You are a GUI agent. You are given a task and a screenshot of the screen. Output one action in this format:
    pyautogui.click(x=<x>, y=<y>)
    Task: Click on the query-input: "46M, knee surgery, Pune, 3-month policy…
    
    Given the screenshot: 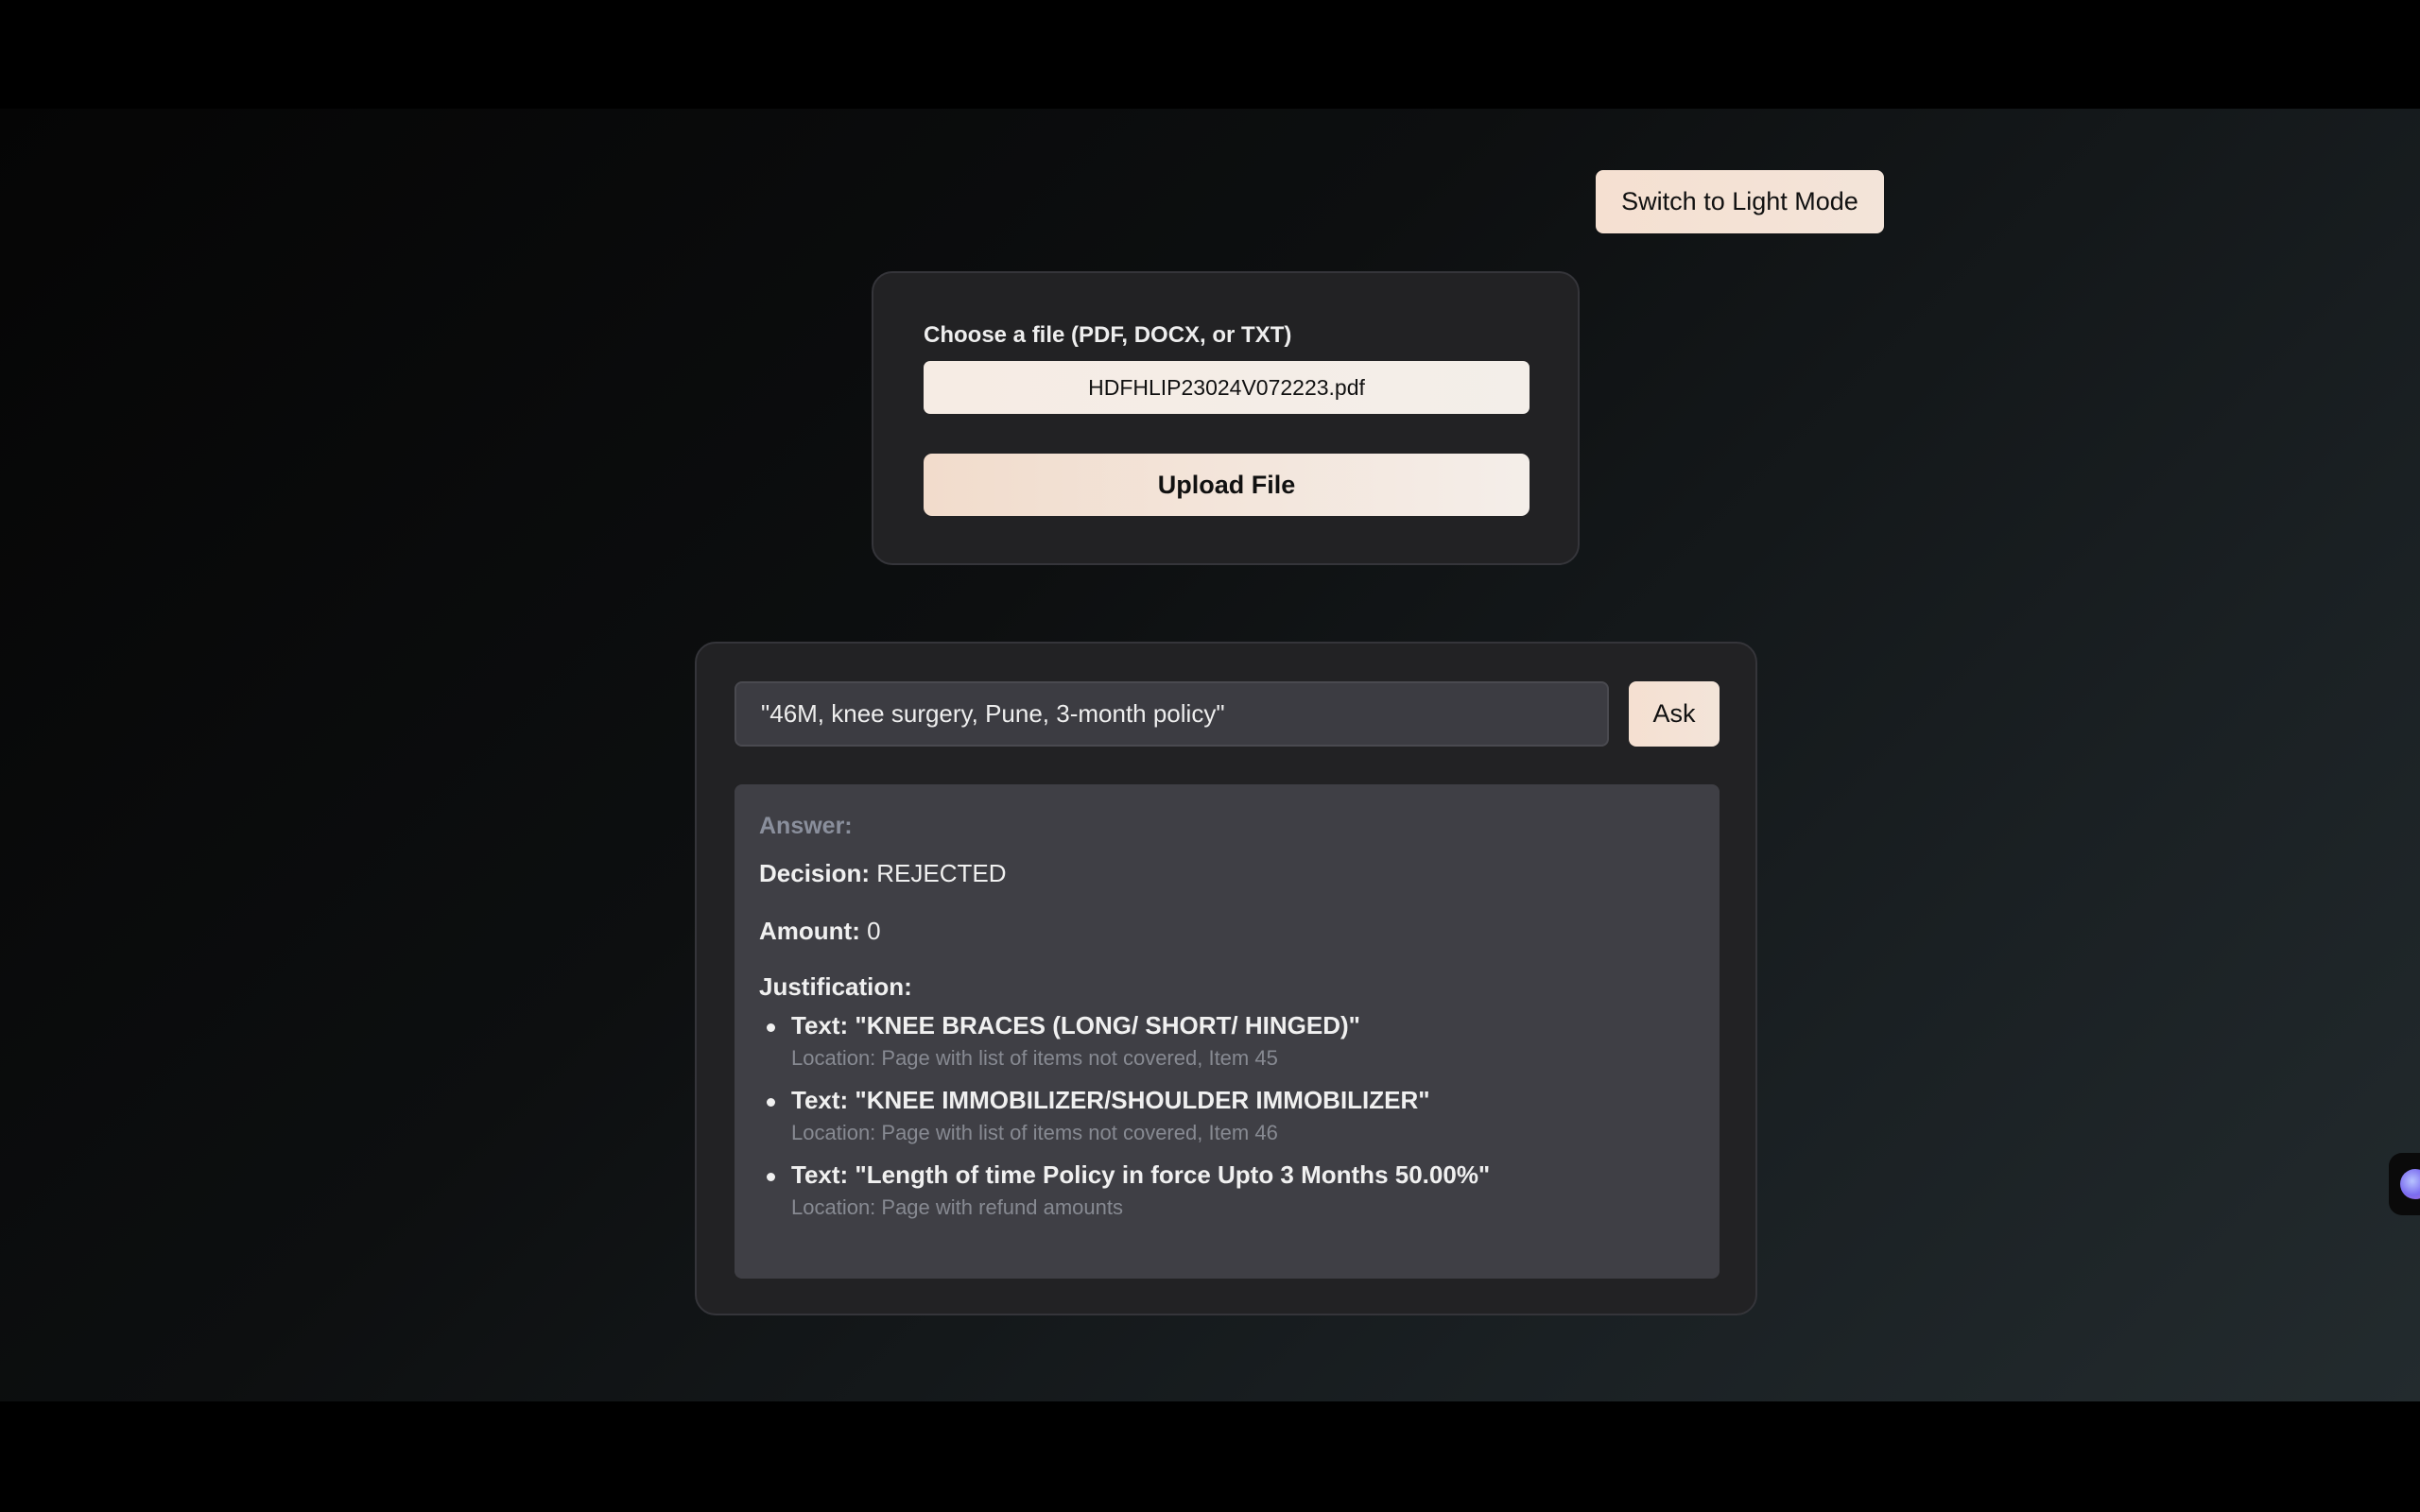 What is the action you would take?
    pyautogui.click(x=1172, y=714)
    